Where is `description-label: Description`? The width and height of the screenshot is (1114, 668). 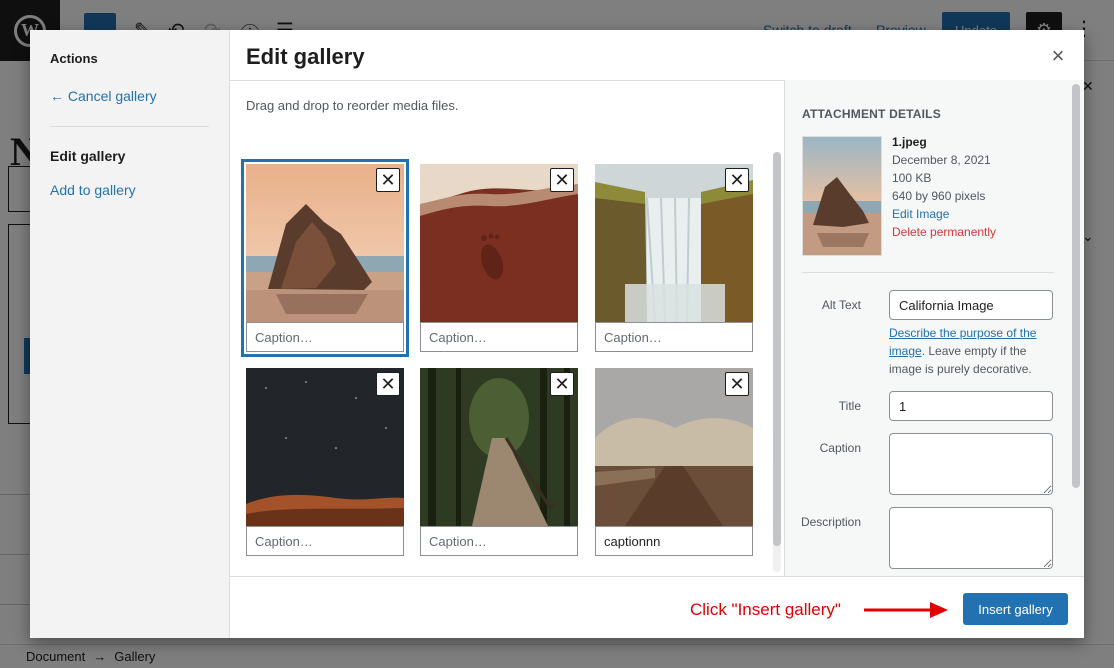
description-label: Description is located at coordinates (830, 522).